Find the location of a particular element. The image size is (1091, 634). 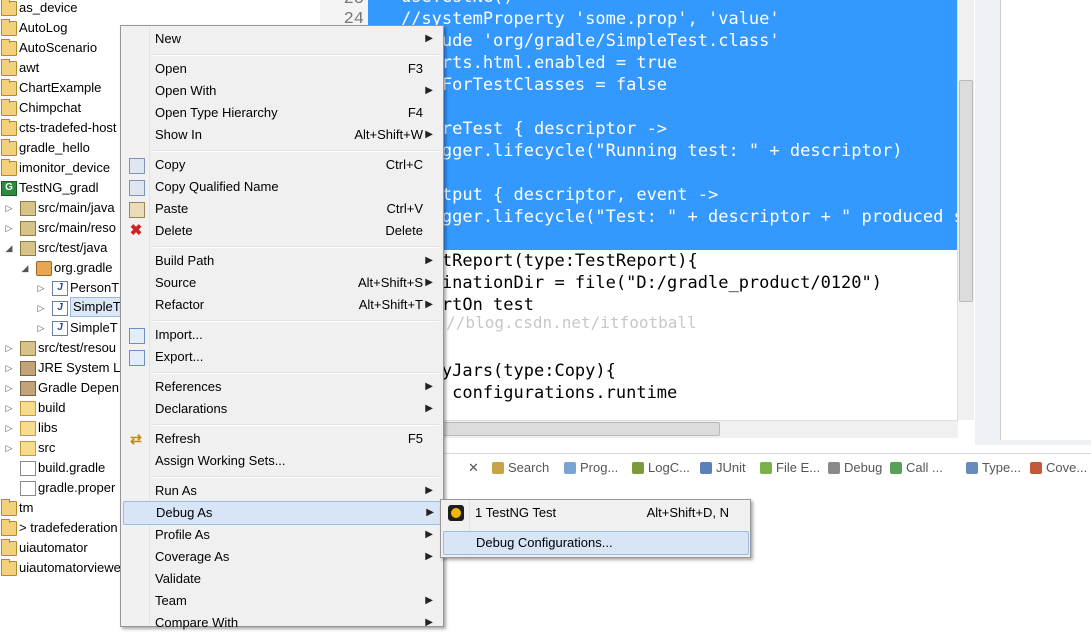

menu-item-new: New ▶ is located at coordinates (281, 39).